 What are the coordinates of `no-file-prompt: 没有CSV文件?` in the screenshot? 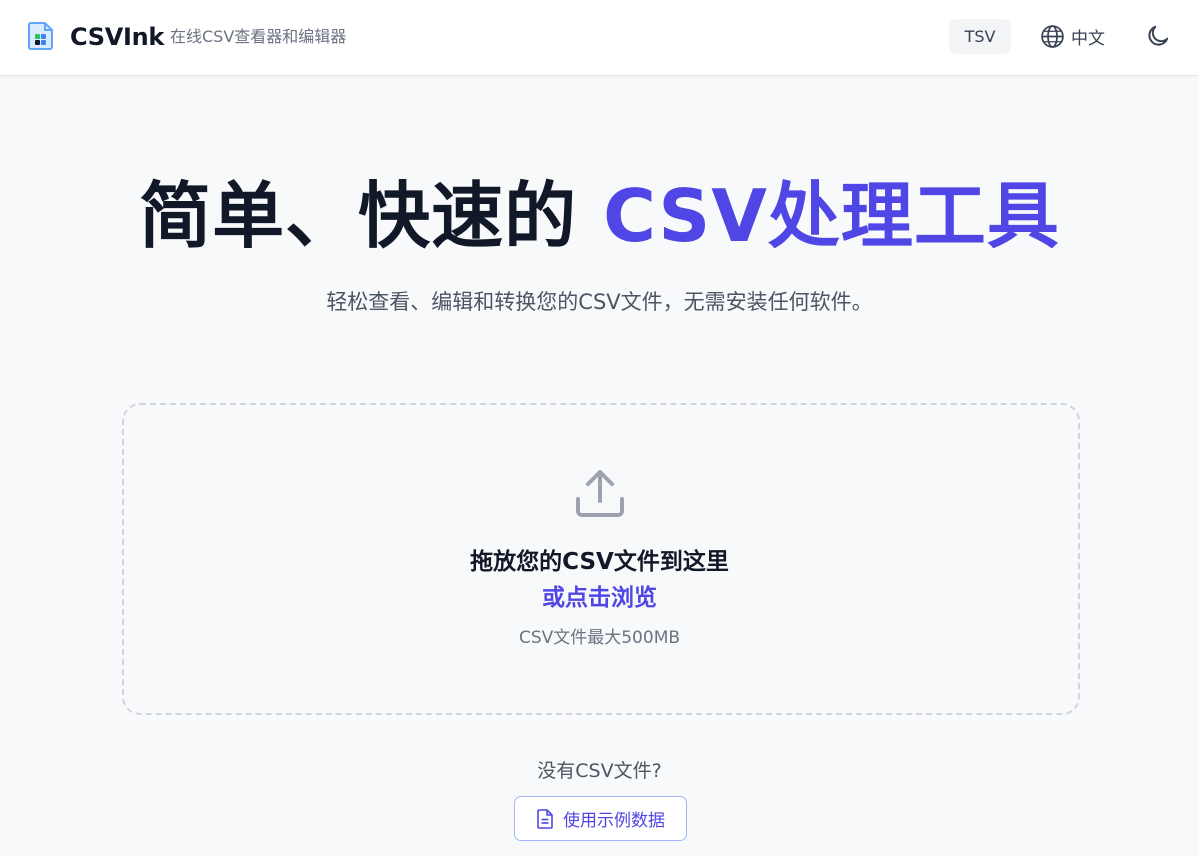 It's located at (599, 771).